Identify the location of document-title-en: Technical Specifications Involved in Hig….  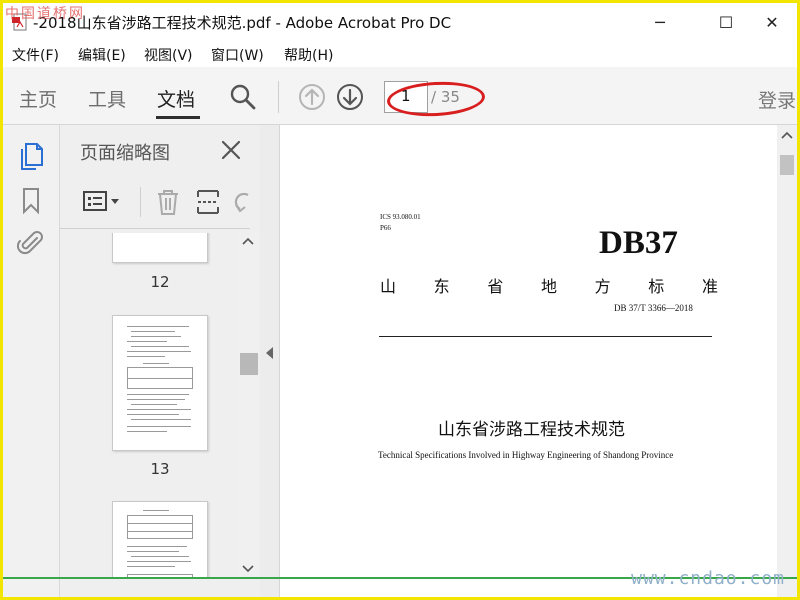
(526, 455).